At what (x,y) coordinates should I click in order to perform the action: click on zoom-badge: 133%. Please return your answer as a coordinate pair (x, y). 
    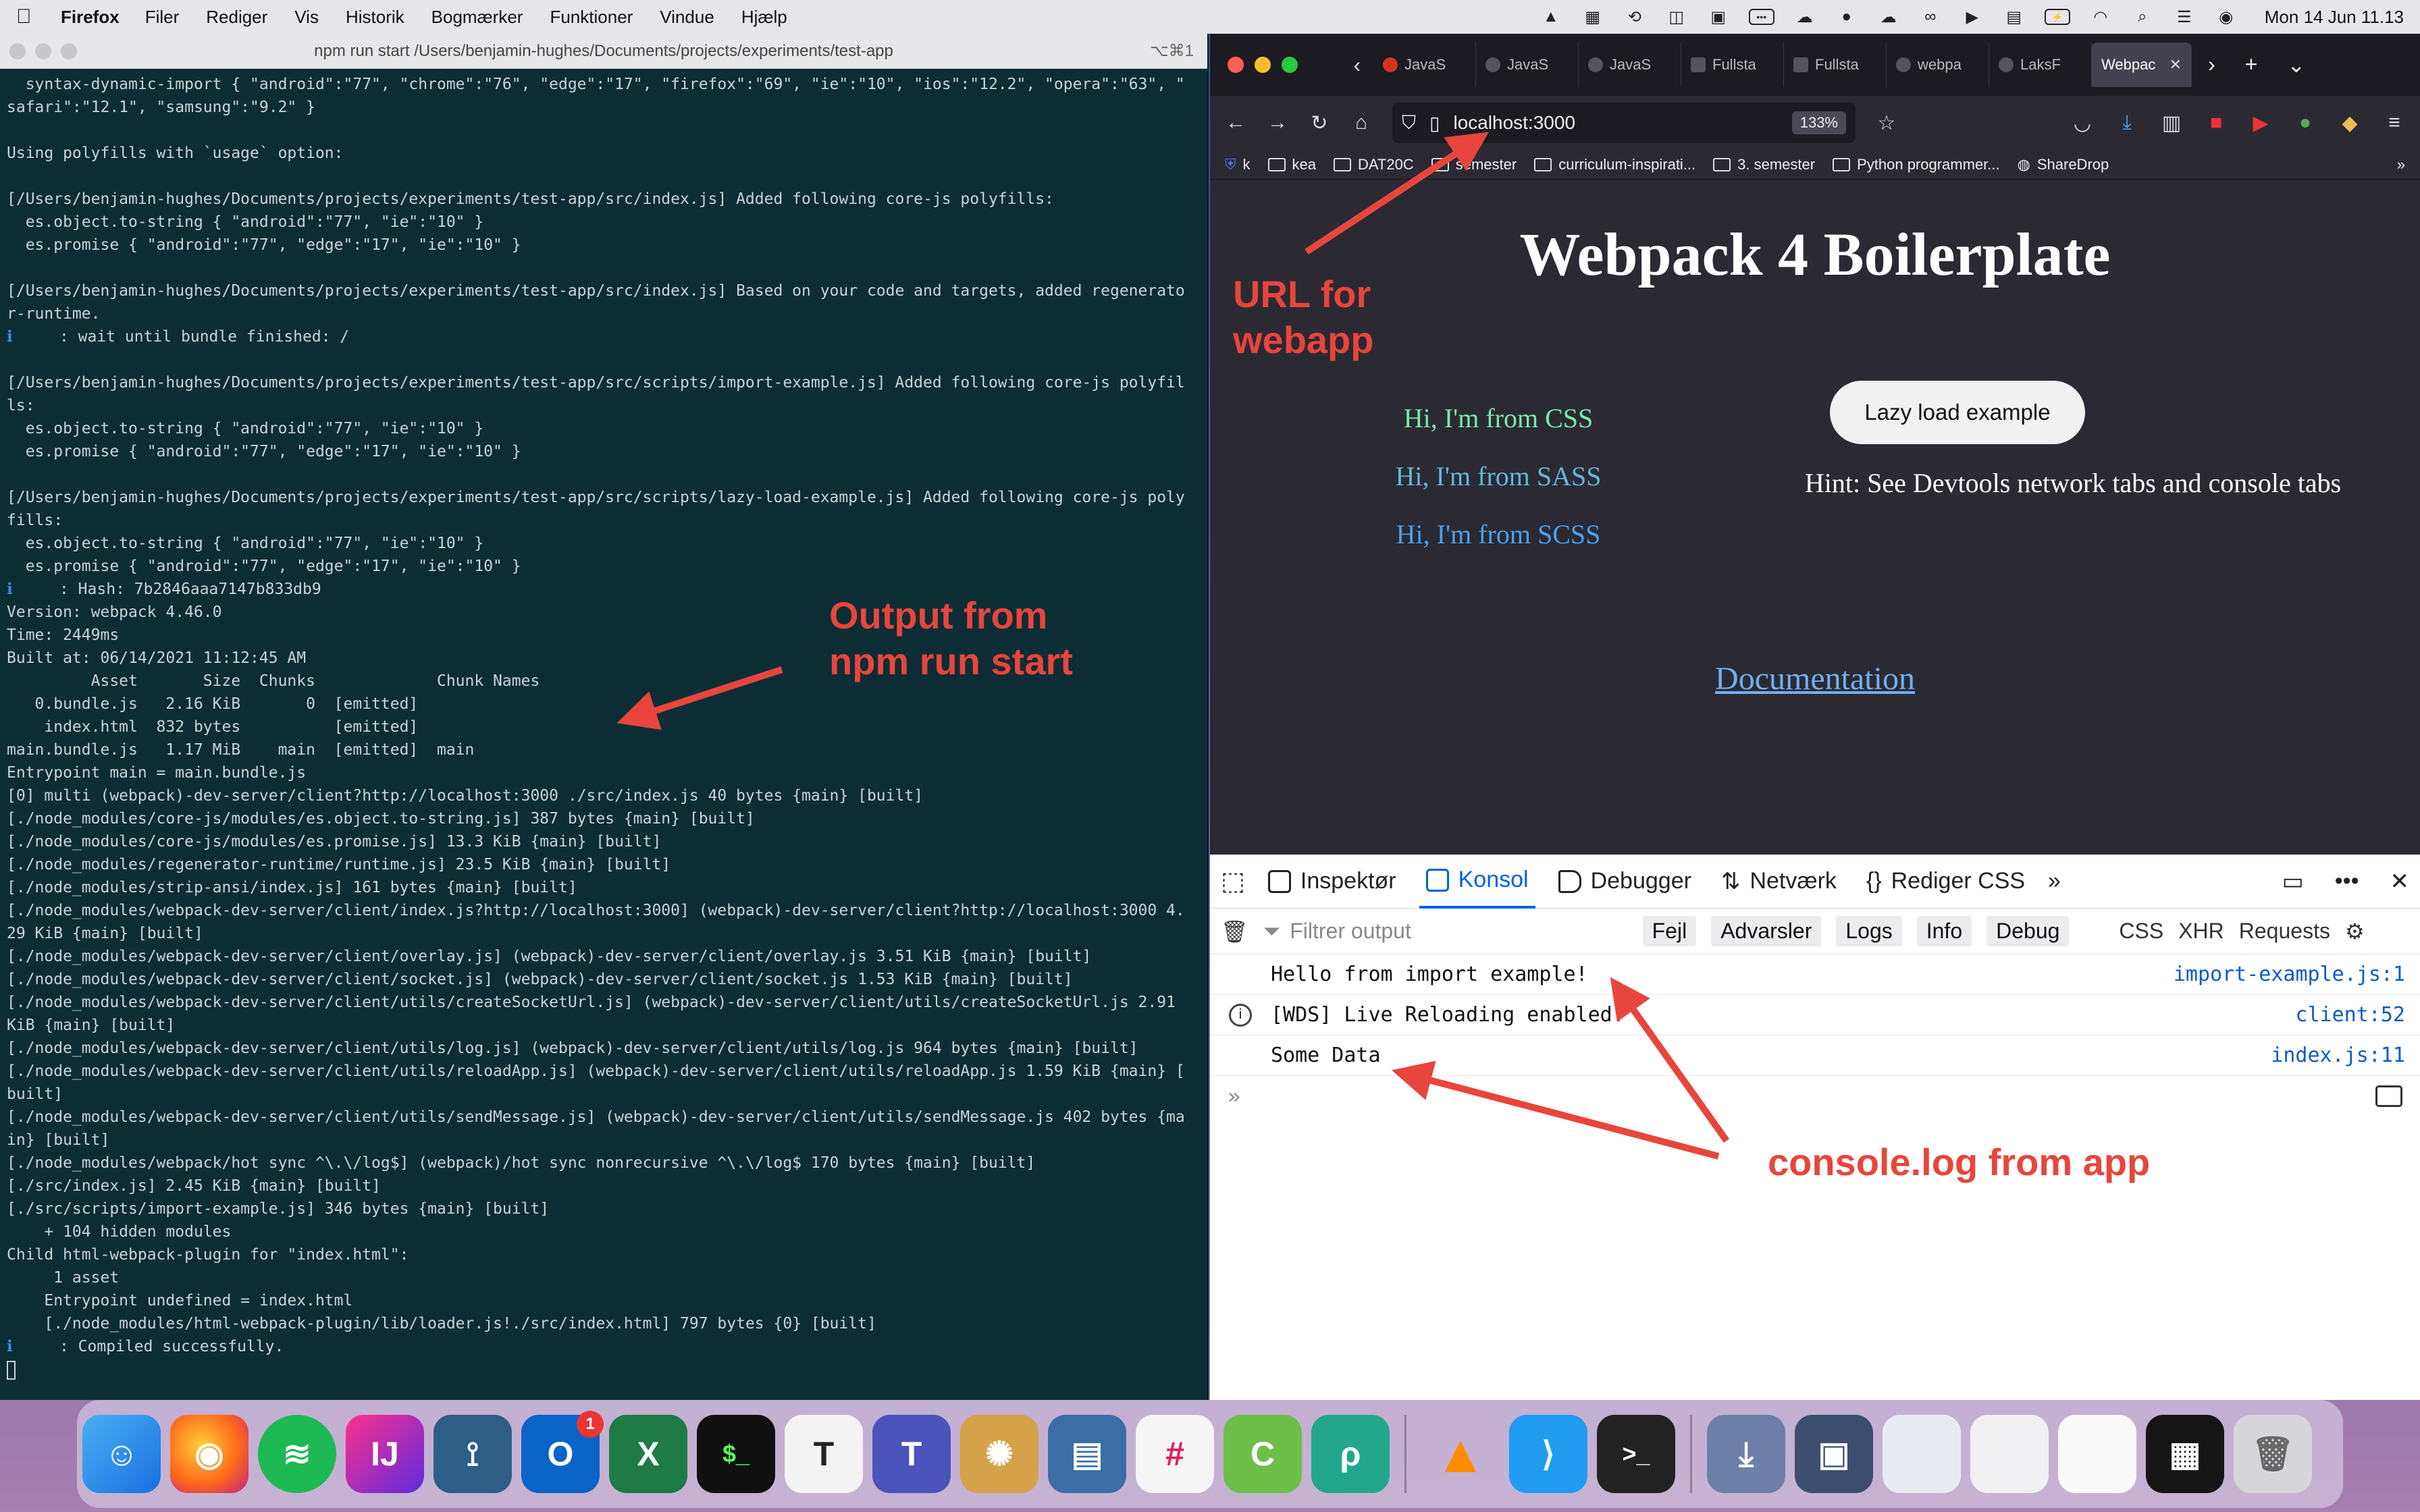
    Looking at the image, I should click on (1818, 122).